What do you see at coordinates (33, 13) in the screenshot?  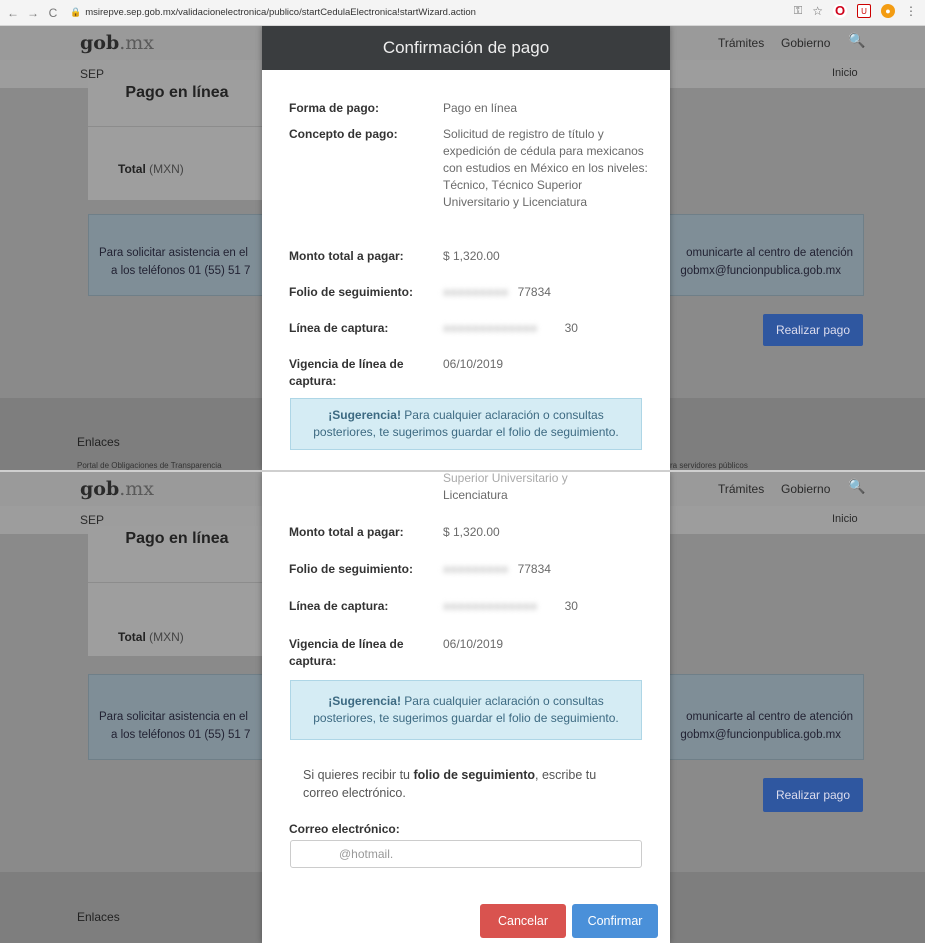 I see `forward-arrow-icon: →` at bounding box center [33, 13].